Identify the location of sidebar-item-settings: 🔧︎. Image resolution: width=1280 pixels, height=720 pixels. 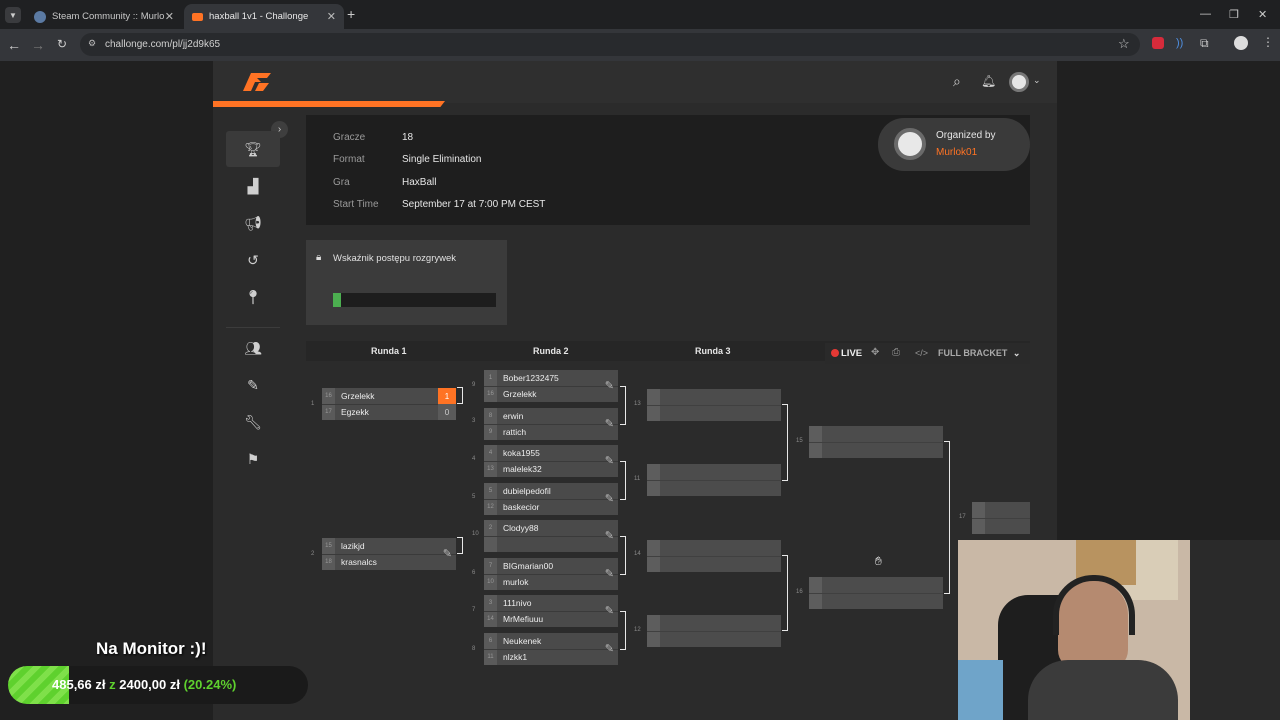
(253, 422).